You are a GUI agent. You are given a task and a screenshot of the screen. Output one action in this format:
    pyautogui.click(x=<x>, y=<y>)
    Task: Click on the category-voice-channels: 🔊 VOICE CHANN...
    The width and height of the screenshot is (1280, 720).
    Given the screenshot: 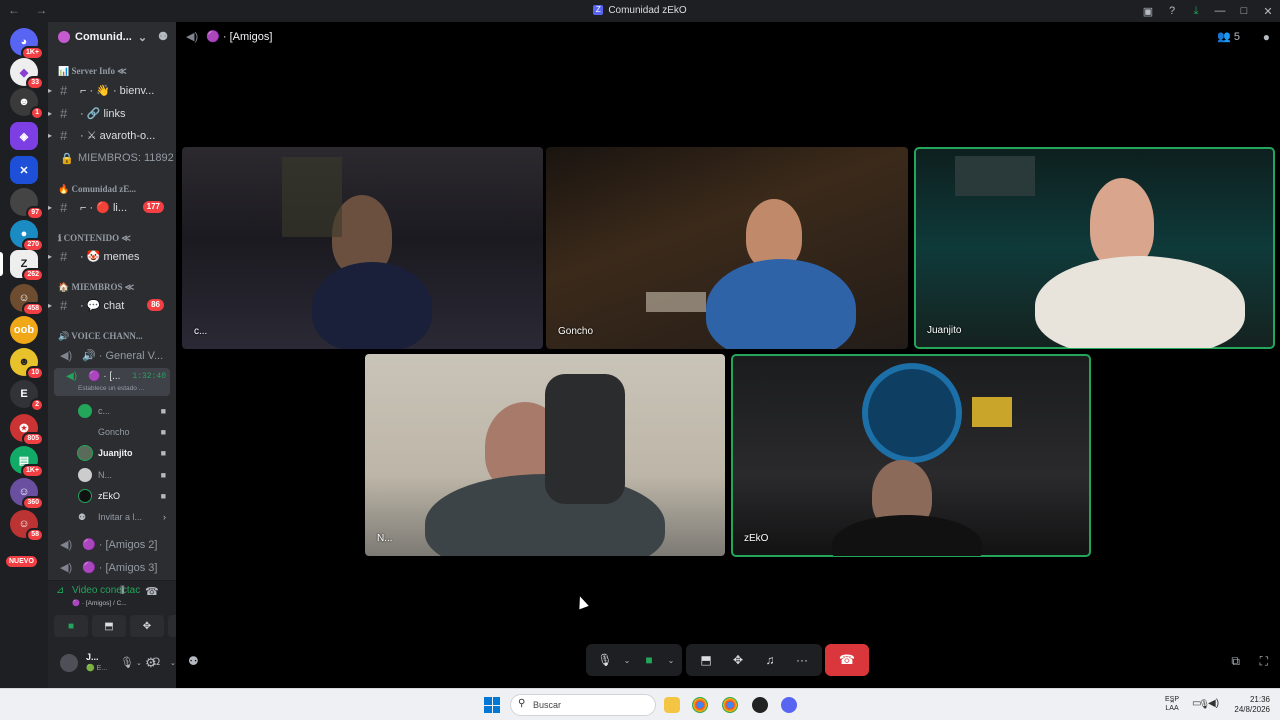 What is the action you would take?
    pyautogui.click(x=112, y=336)
    